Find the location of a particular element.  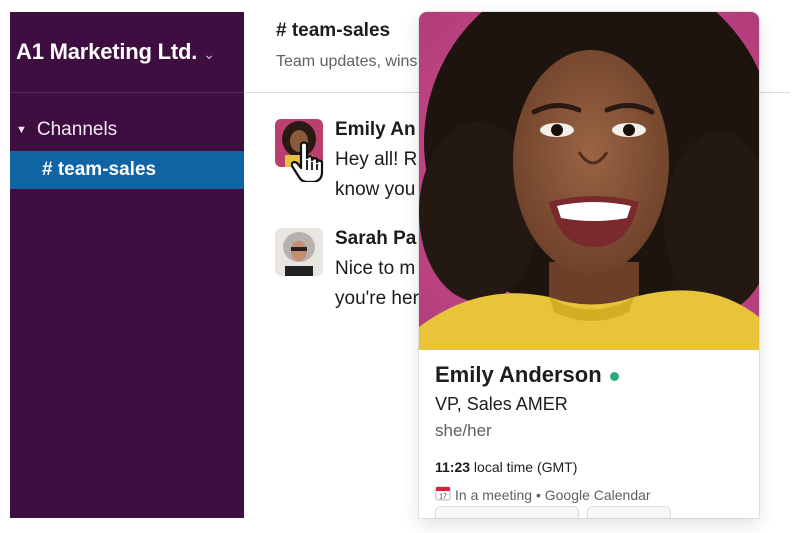

profile-actions is located at coordinates (553, 512).